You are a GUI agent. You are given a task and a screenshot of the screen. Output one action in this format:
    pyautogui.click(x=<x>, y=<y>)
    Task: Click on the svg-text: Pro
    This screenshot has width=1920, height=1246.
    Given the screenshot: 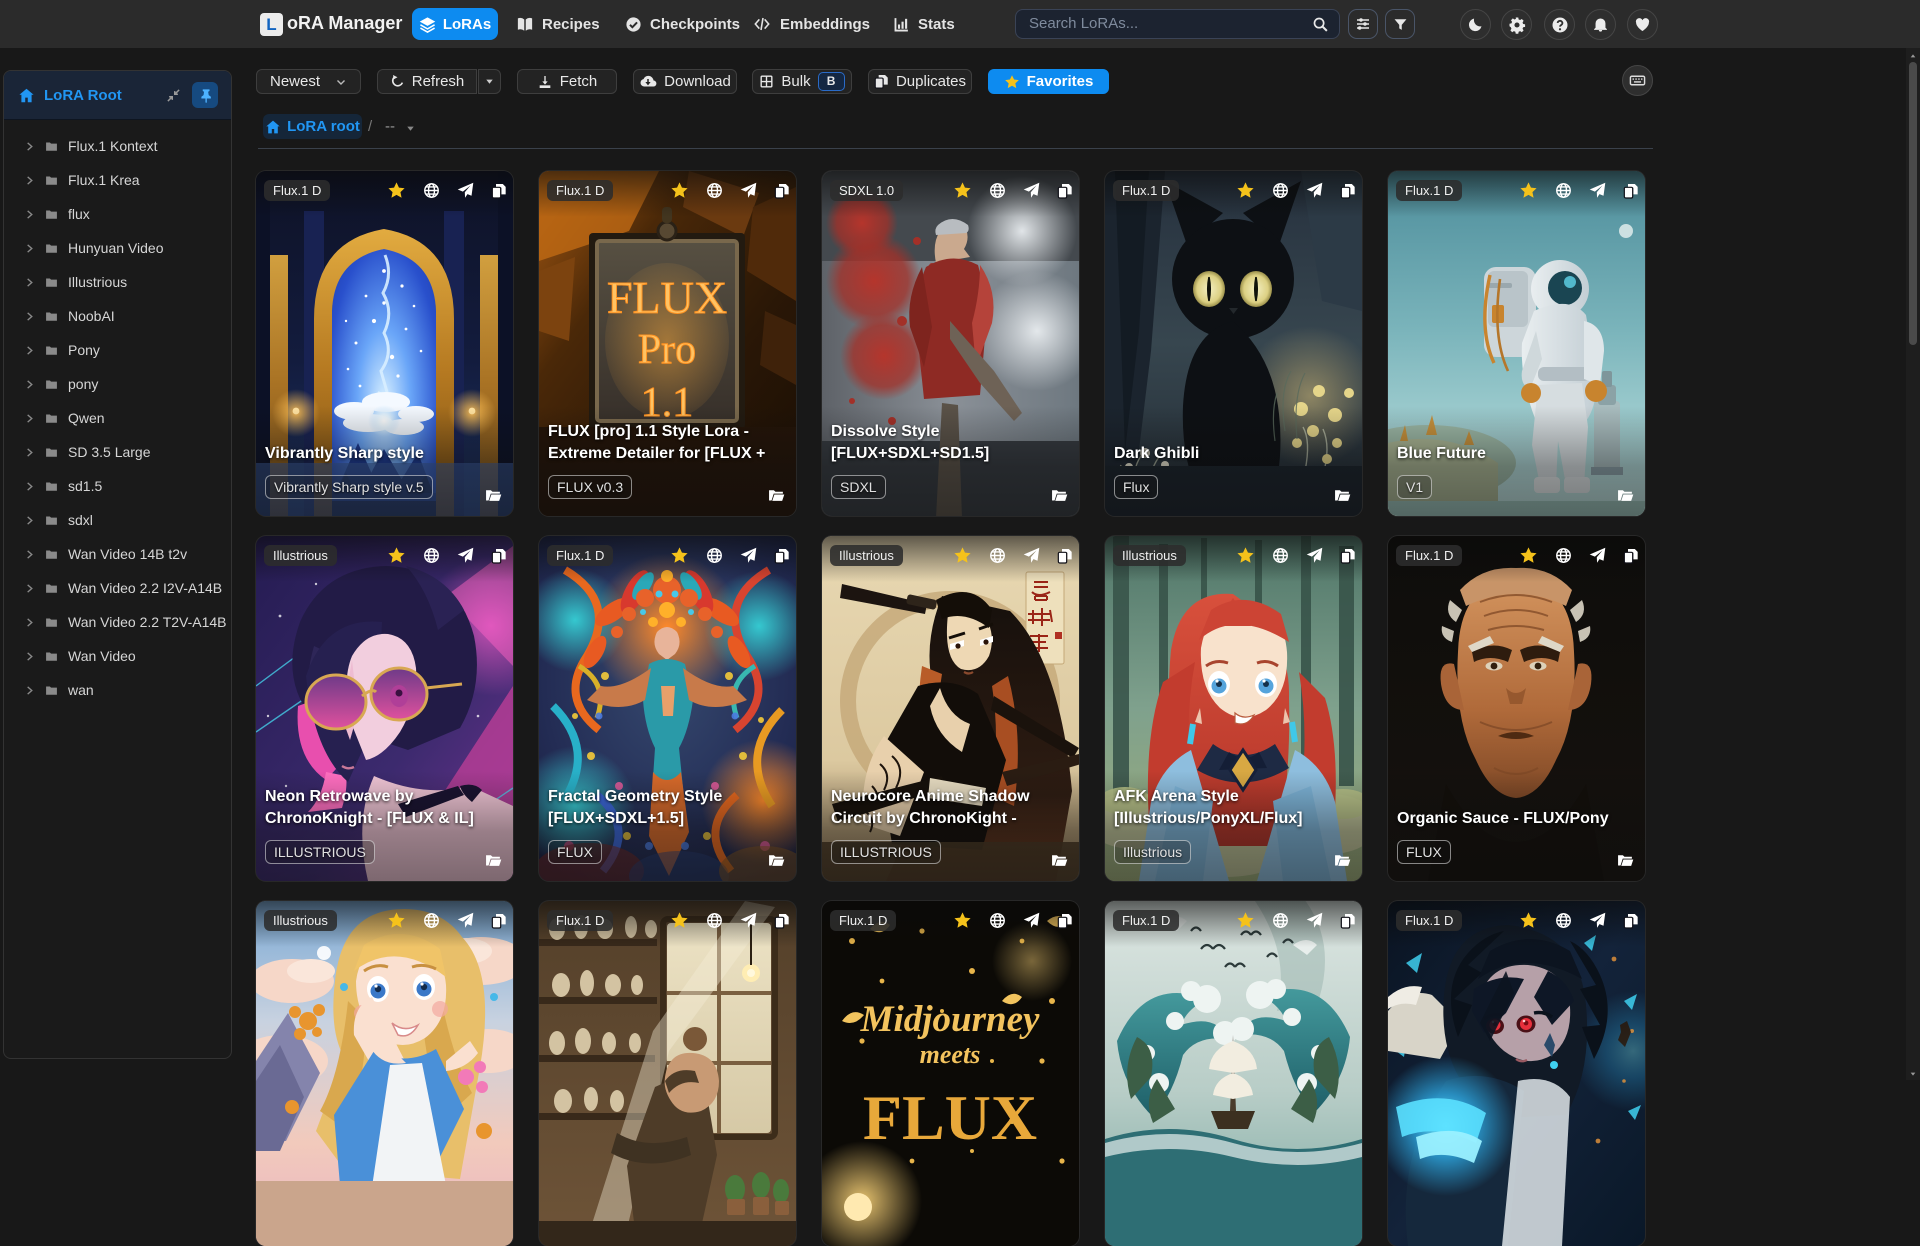 What is the action you would take?
    pyautogui.click(x=667, y=350)
    